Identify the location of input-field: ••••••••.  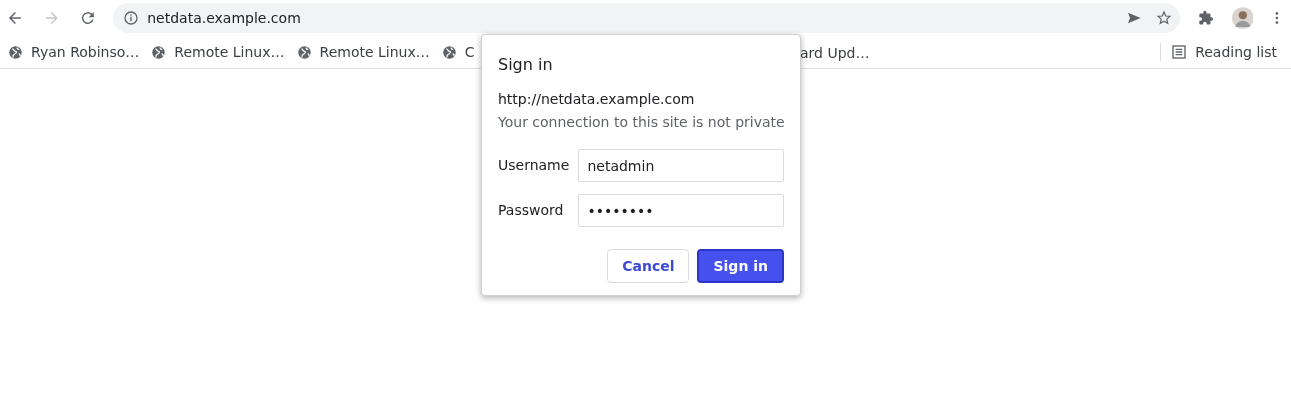
(681, 210).